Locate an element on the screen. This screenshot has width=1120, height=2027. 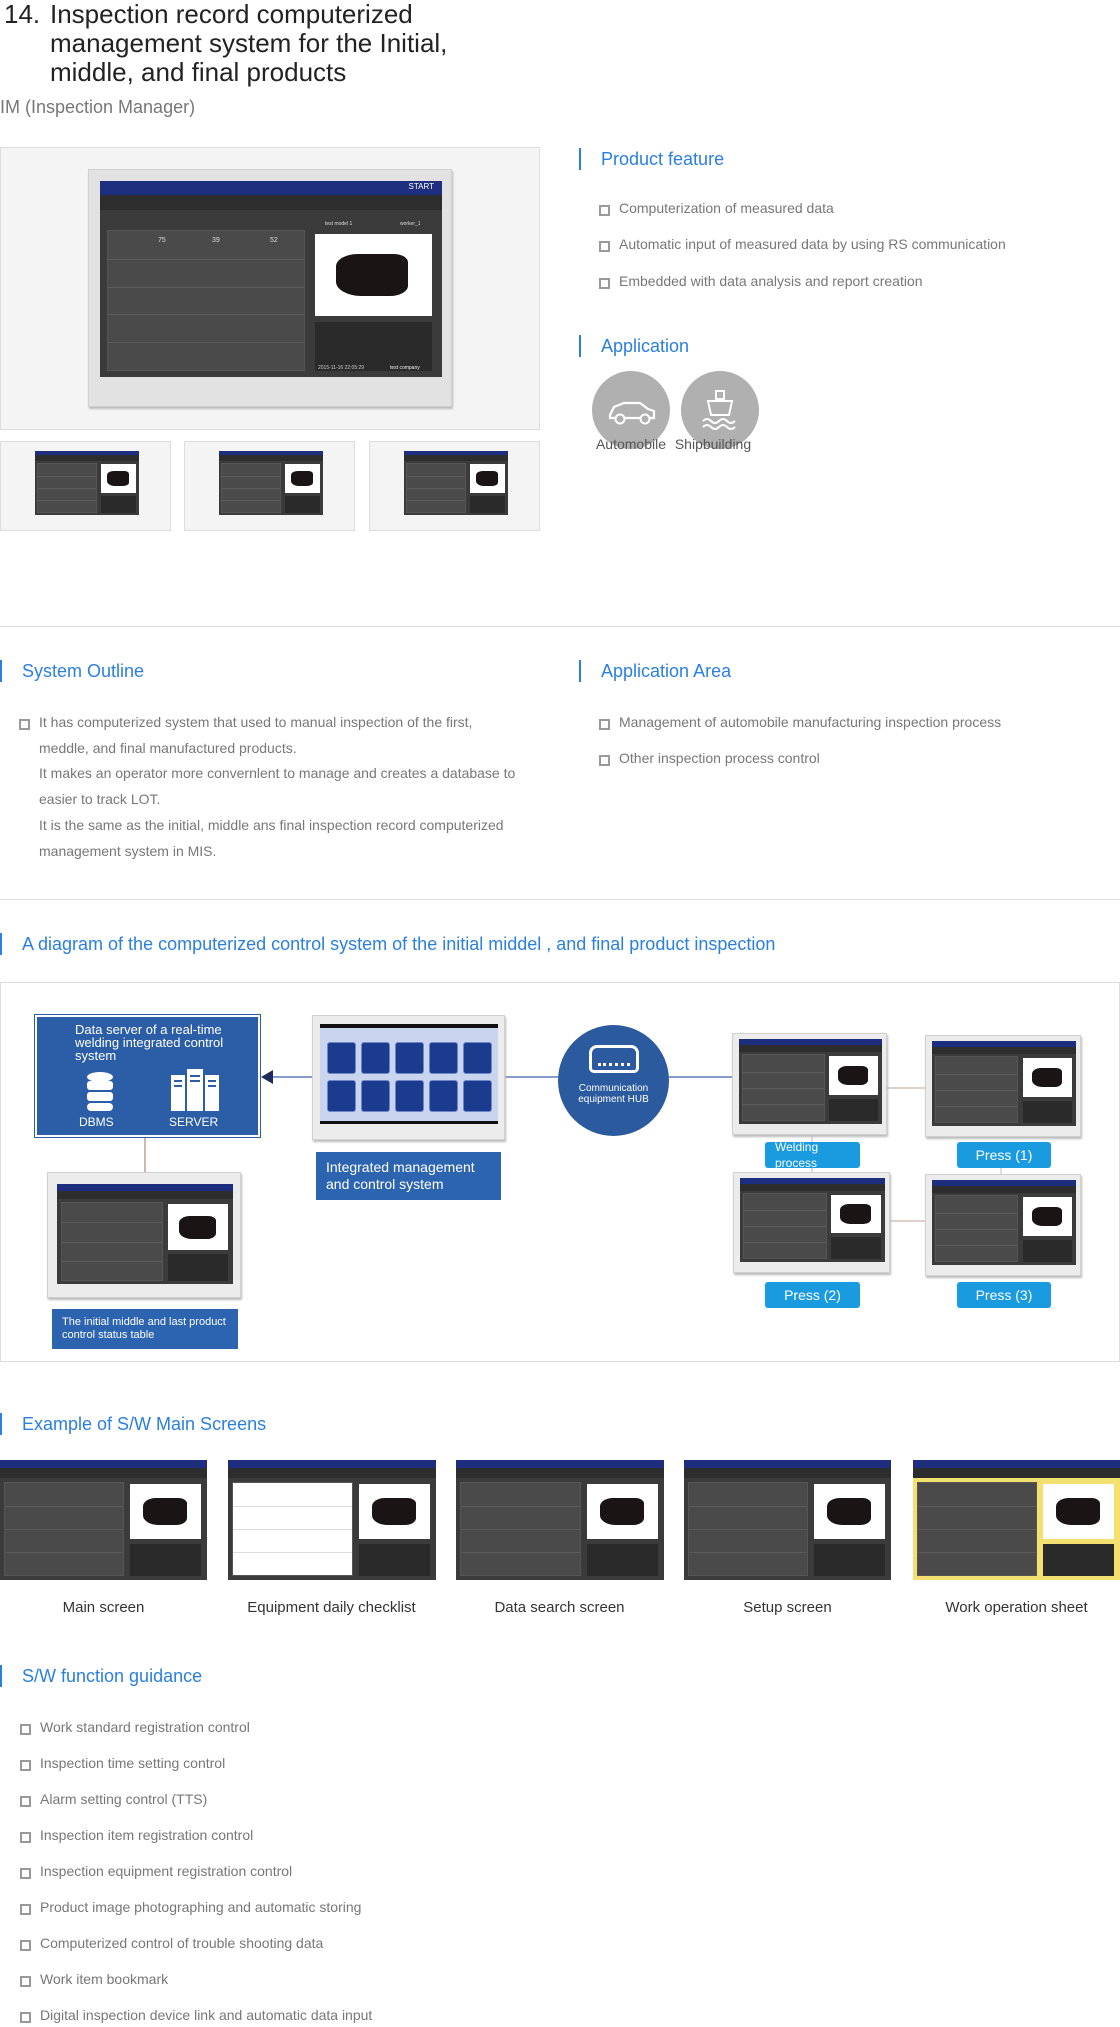
screen-label: Main screen is located at coordinates (103, 1607).